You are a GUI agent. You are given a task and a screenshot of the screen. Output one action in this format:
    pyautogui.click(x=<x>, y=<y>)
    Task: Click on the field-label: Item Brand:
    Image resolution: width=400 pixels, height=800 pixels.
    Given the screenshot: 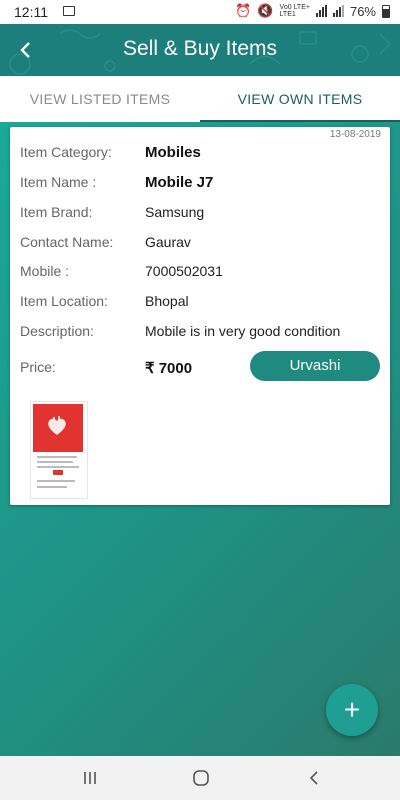 What is the action you would take?
    pyautogui.click(x=56, y=212)
    